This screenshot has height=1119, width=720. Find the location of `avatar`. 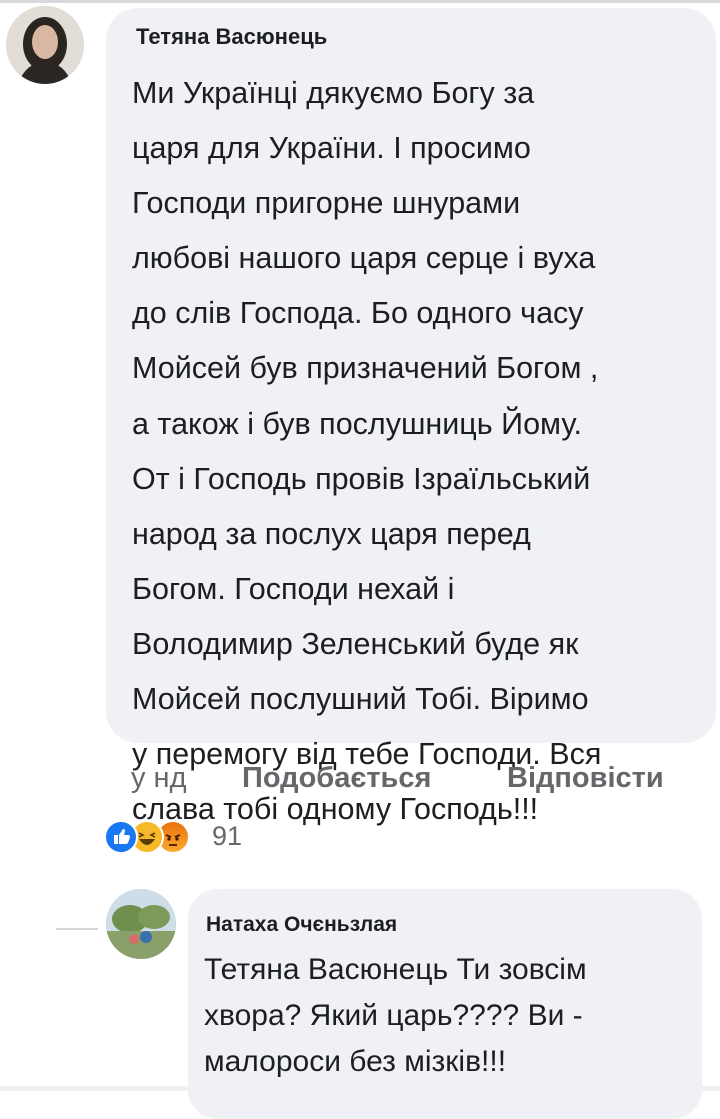

avatar is located at coordinates (45, 45).